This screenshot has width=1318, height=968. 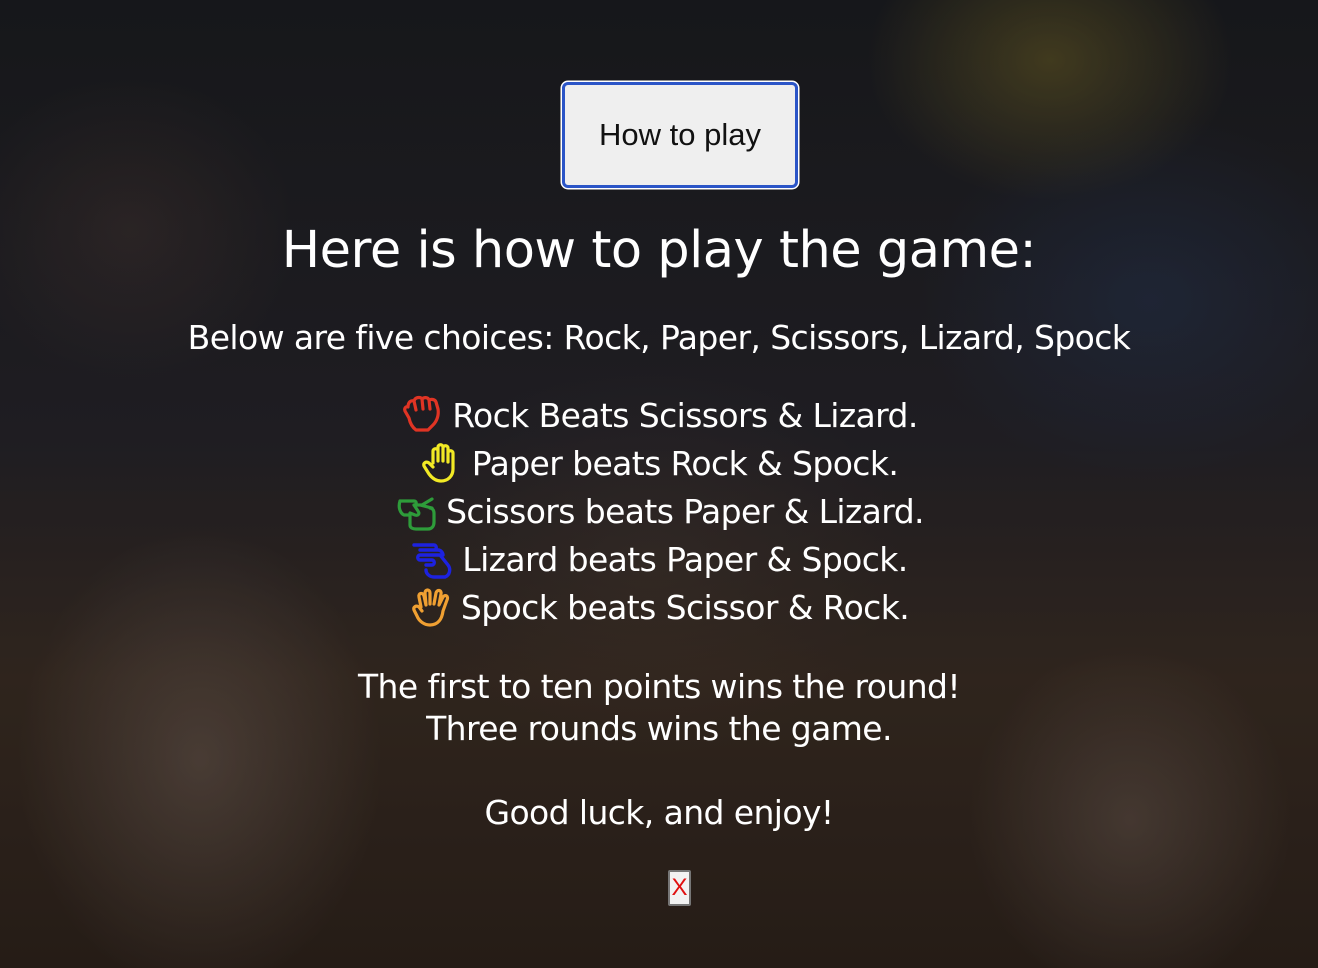 What do you see at coordinates (685, 607) in the screenshot?
I see `rule-spock-text: Spock beats Scissor & Rock.` at bounding box center [685, 607].